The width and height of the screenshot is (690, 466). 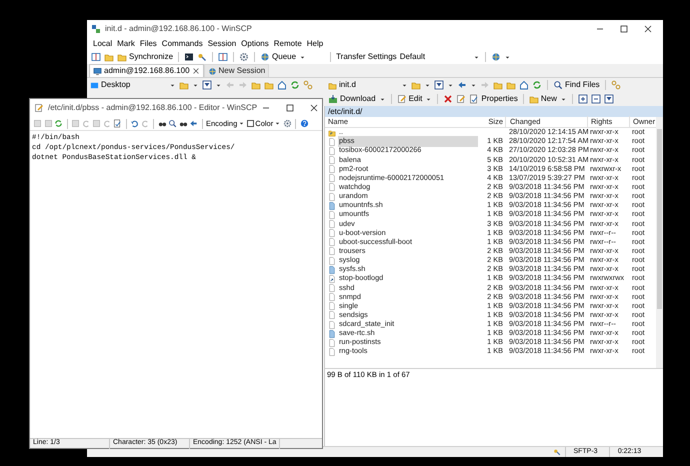 I want to click on transfer-settings-label: Transfer Settings, so click(x=366, y=57).